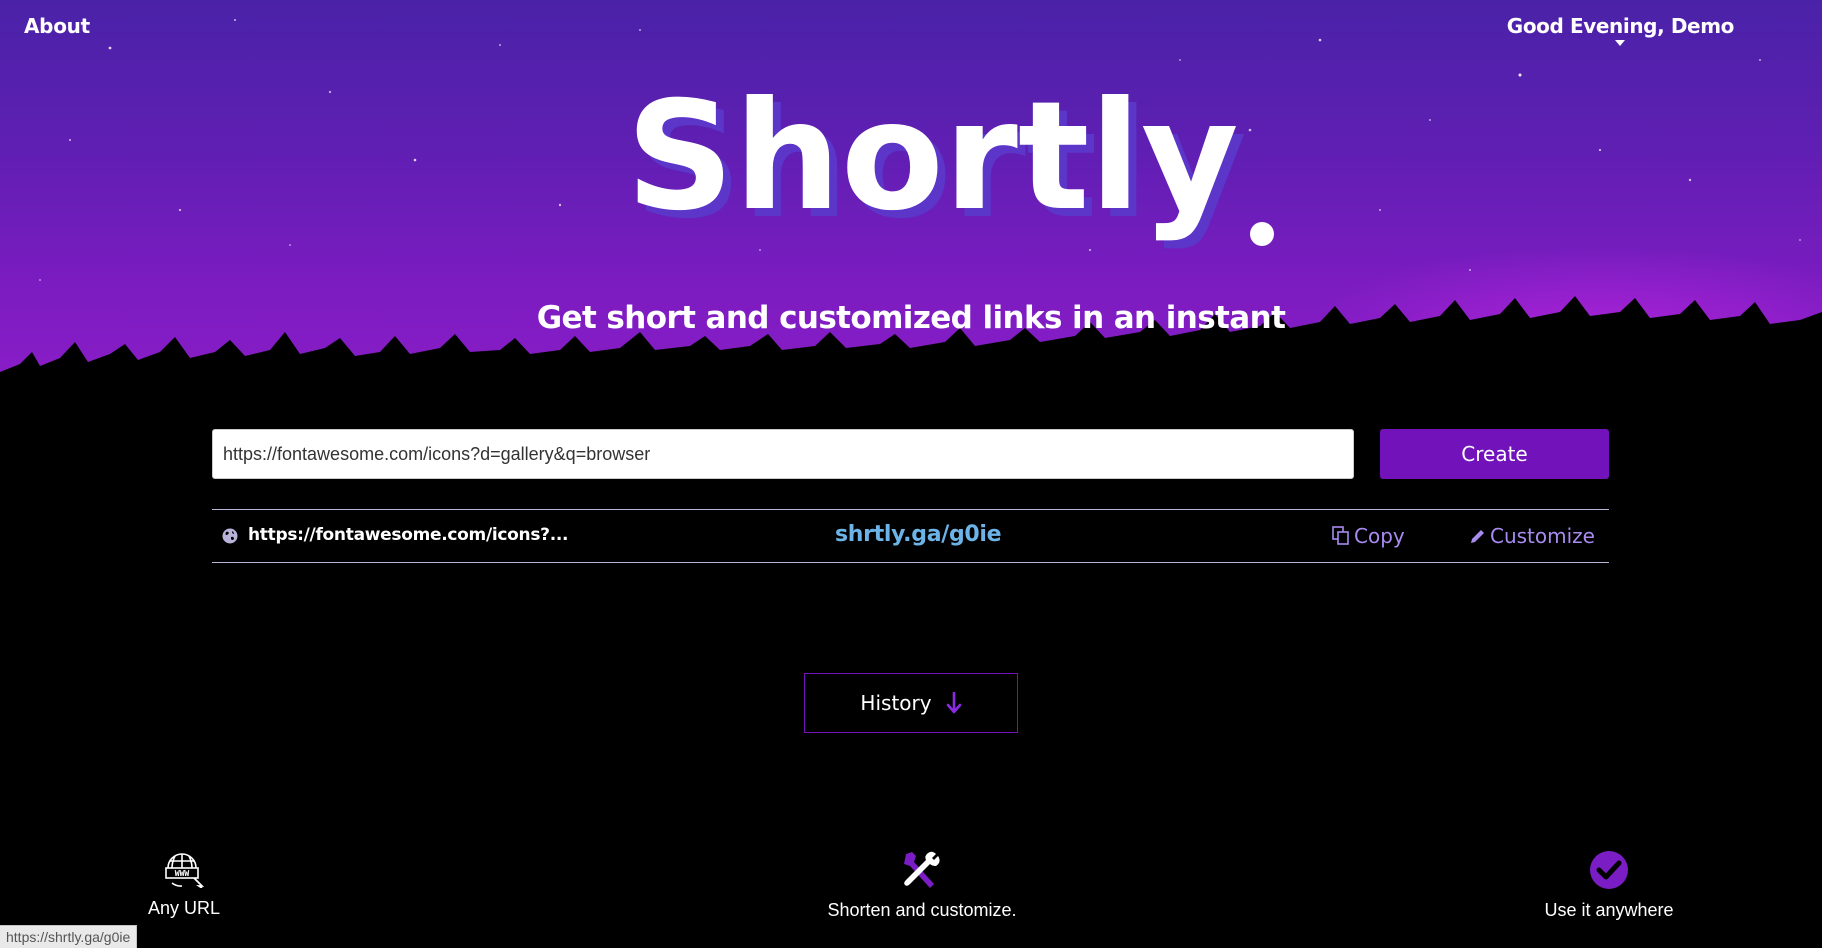 The height and width of the screenshot is (948, 1822). I want to click on feature-shorten-label: Shorten and customize., so click(922, 910).